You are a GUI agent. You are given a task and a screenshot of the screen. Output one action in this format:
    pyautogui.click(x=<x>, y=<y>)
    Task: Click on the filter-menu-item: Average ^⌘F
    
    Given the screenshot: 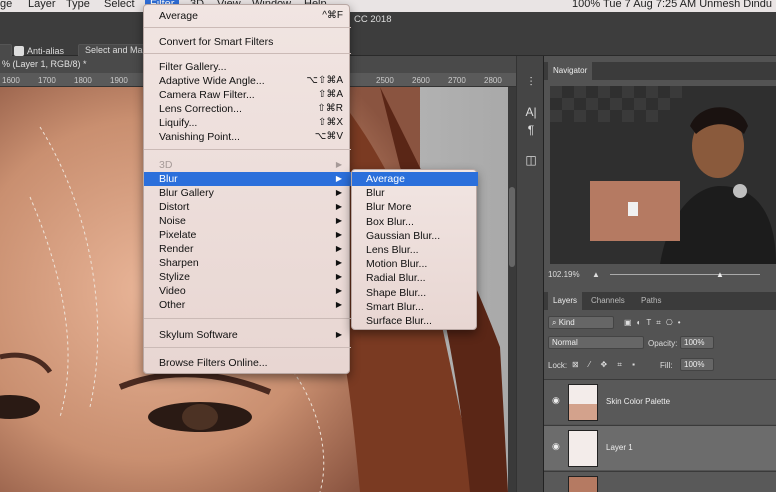 What is the action you would take?
    pyautogui.click(x=247, y=16)
    